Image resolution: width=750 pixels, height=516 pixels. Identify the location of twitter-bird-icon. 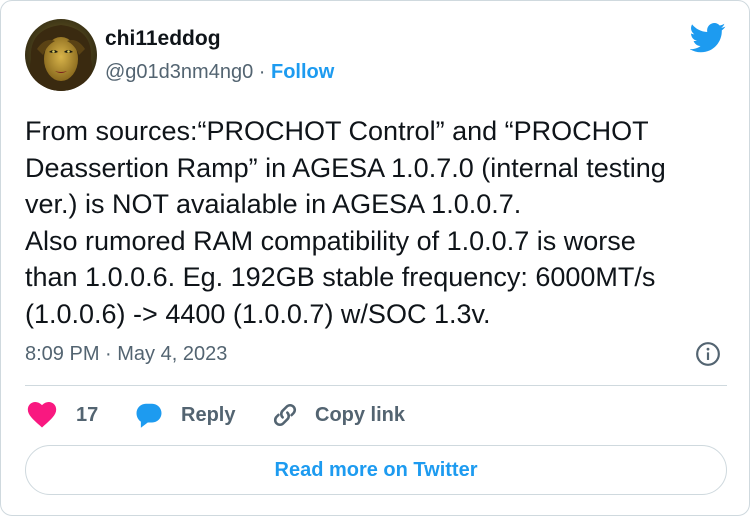
(708, 38).